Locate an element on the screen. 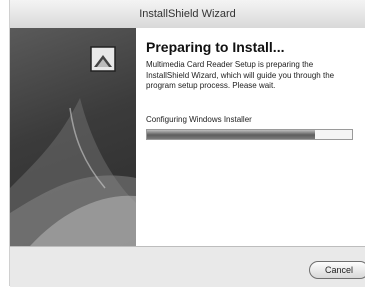  status-text: Configuring Windows Installer is located at coordinates (199, 119).